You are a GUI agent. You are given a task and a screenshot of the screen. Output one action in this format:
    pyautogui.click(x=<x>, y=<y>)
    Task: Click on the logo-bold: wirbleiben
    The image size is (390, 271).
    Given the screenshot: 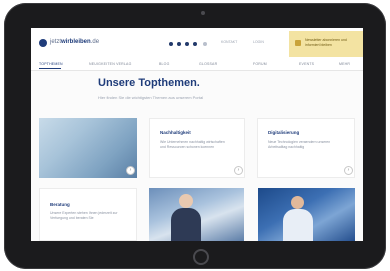 What is the action you would take?
    pyautogui.click(x=76, y=42)
    